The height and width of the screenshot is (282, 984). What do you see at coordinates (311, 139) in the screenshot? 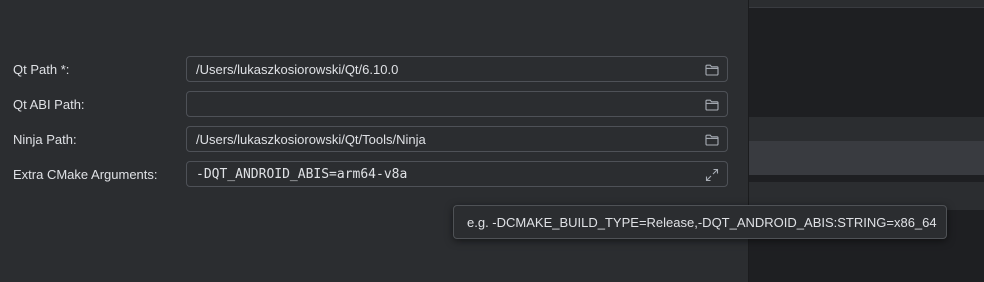
I see `ninja-path-value: /Users/lukaszkosiorowski/Qt/Tools/Ninja` at bounding box center [311, 139].